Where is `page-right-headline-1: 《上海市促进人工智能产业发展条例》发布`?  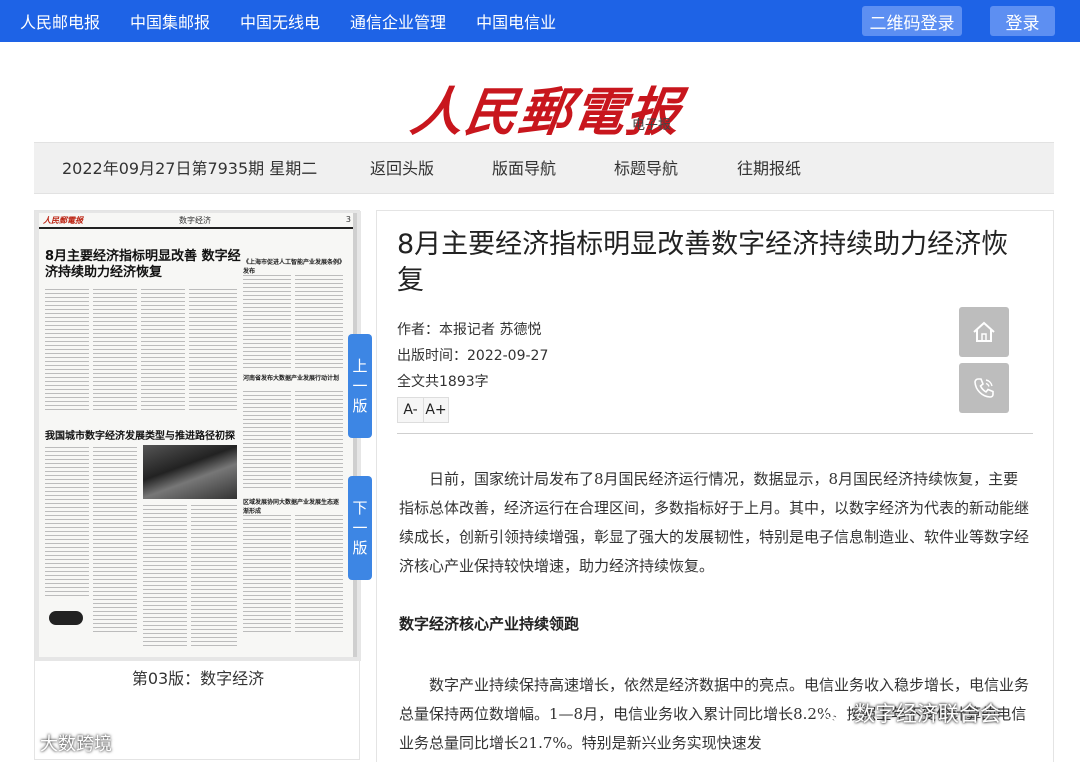
page-right-headline-1: 《上海市促进人工智能产业发展条例》发布 is located at coordinates (293, 266).